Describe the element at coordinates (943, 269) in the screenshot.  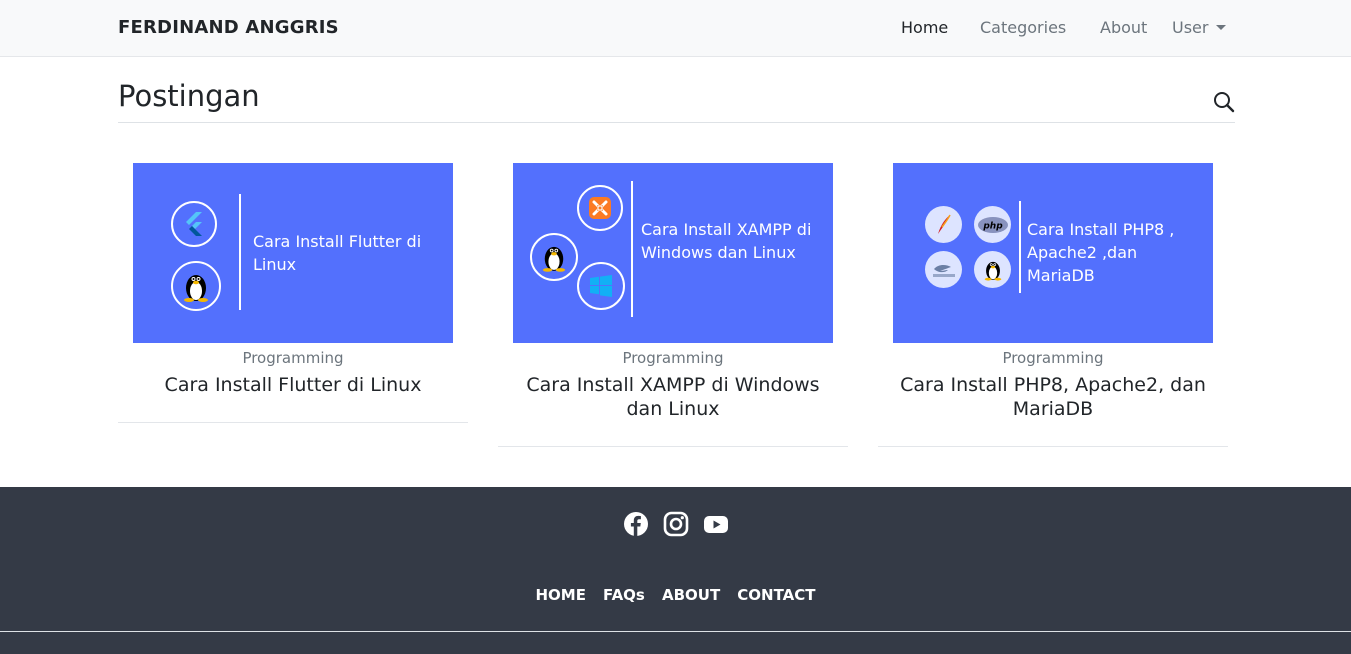
I see `mariadb-icon` at that location.